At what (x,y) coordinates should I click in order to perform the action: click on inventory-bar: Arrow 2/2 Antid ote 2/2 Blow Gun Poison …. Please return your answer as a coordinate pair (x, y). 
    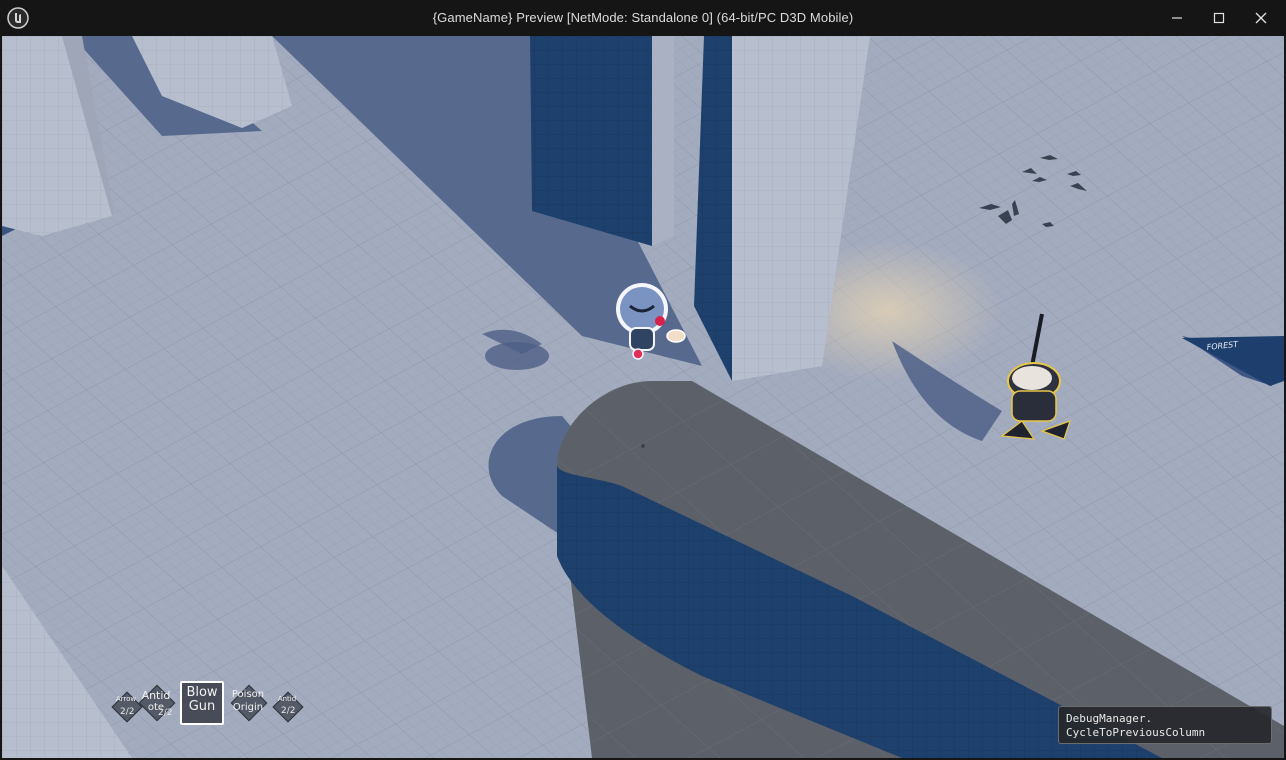
    Looking at the image, I should click on (207, 706).